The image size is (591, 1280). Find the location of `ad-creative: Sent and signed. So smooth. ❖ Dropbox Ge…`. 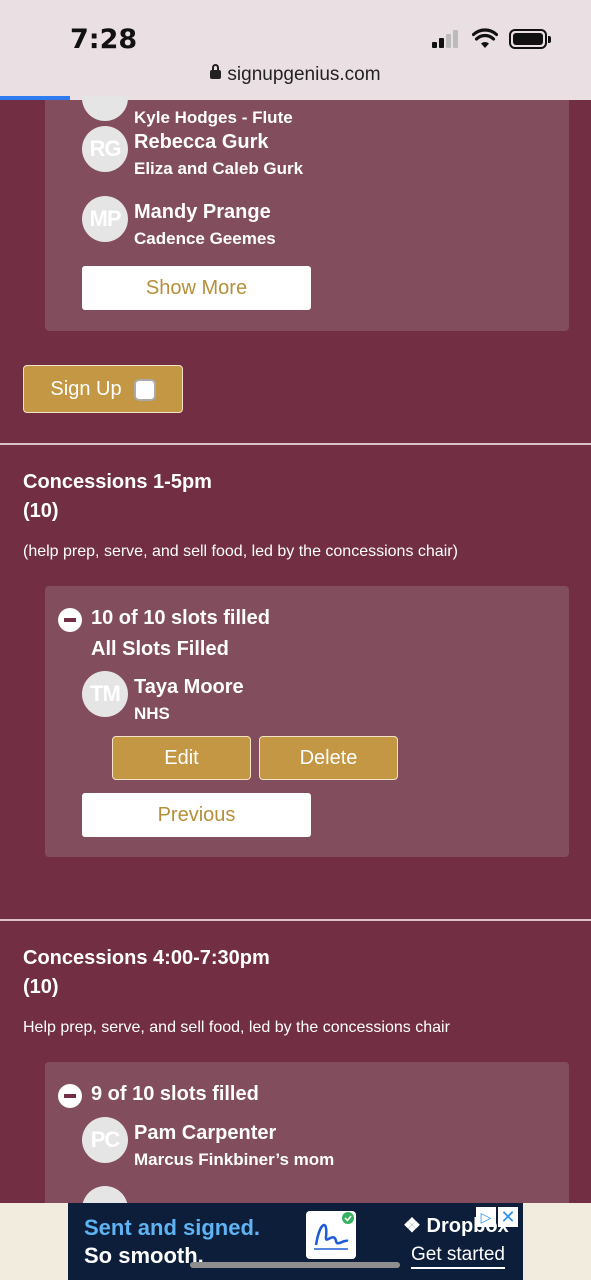

ad-creative: Sent and signed. So smooth. ❖ Dropbox Ge… is located at coordinates (295, 1241).